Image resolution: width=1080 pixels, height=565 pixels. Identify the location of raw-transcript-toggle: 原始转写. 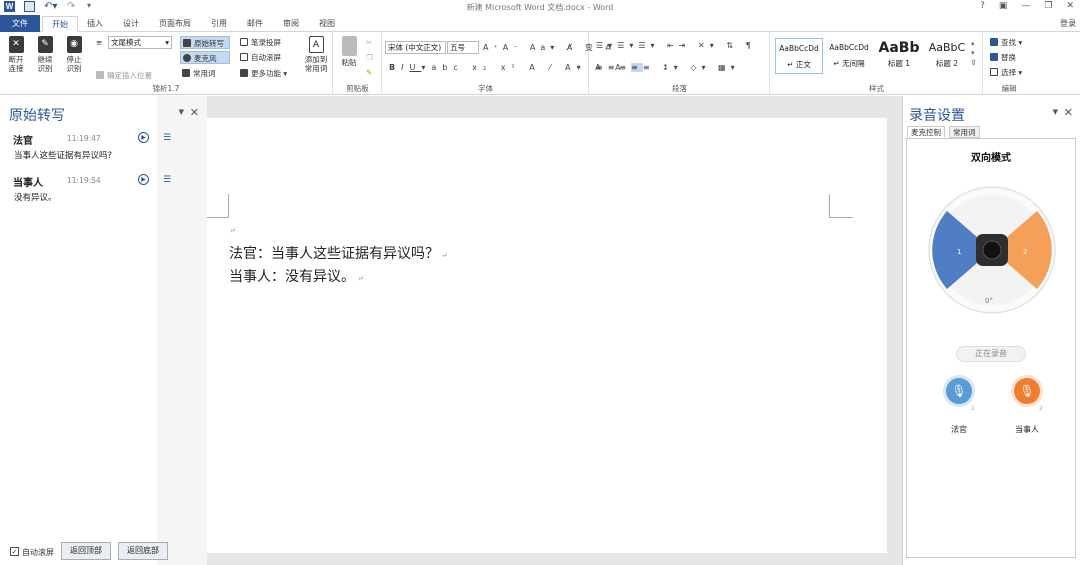
(205, 42).